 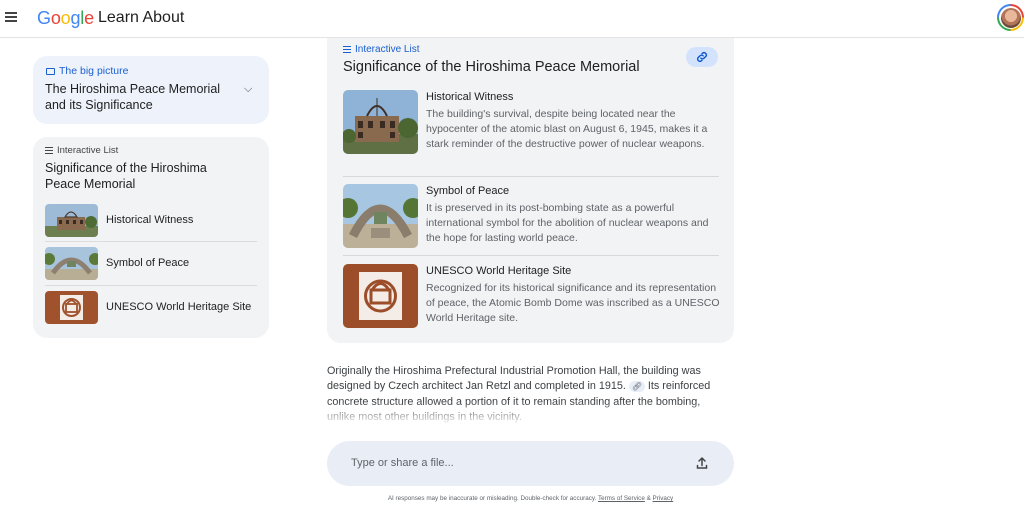 I want to click on text-fade, so click(x=530, y=414).